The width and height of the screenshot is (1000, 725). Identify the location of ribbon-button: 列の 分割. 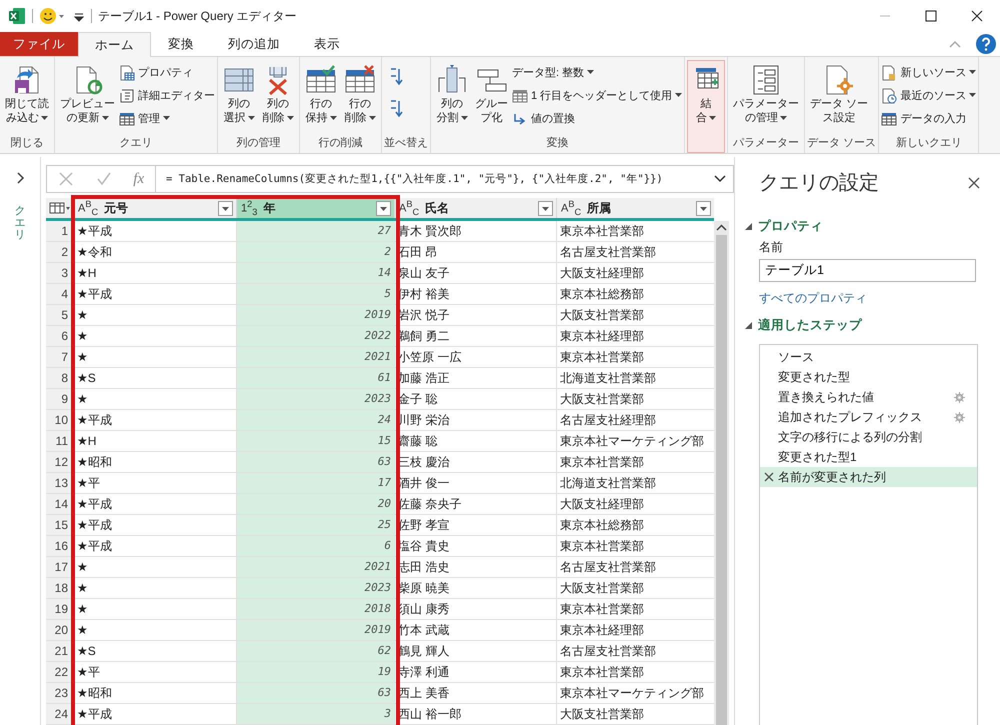
(452, 97).